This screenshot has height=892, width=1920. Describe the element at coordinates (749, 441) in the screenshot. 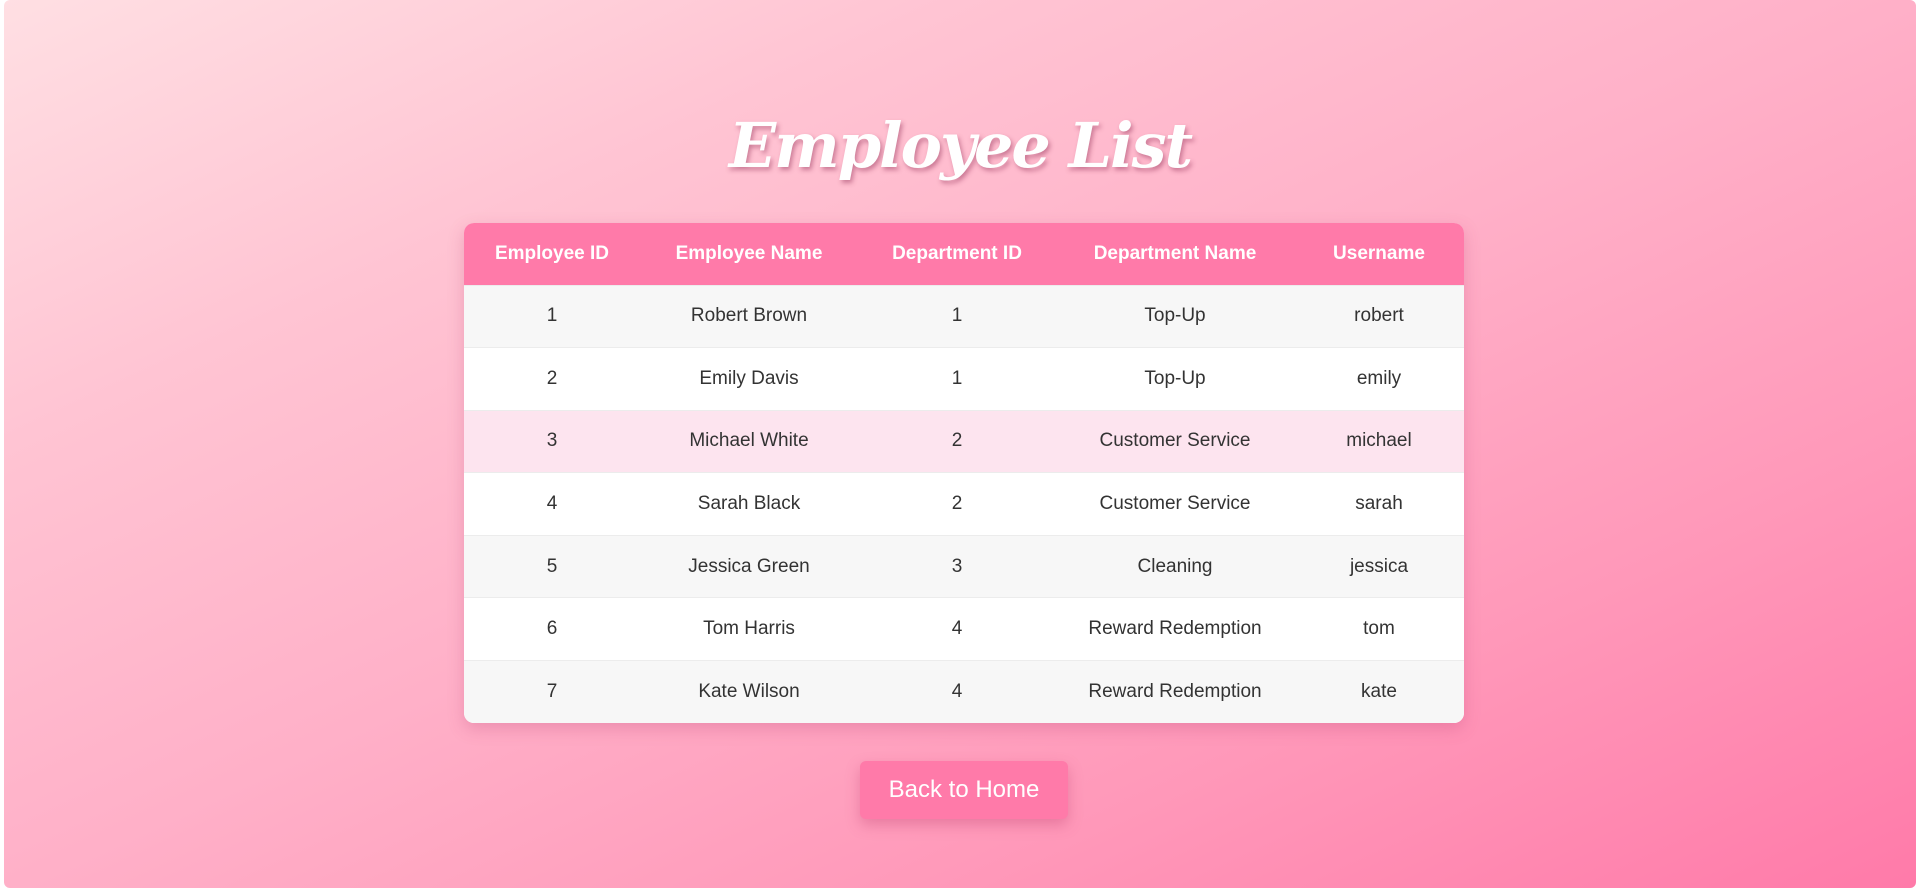

I see `cell-employee-name: Michael White` at that location.